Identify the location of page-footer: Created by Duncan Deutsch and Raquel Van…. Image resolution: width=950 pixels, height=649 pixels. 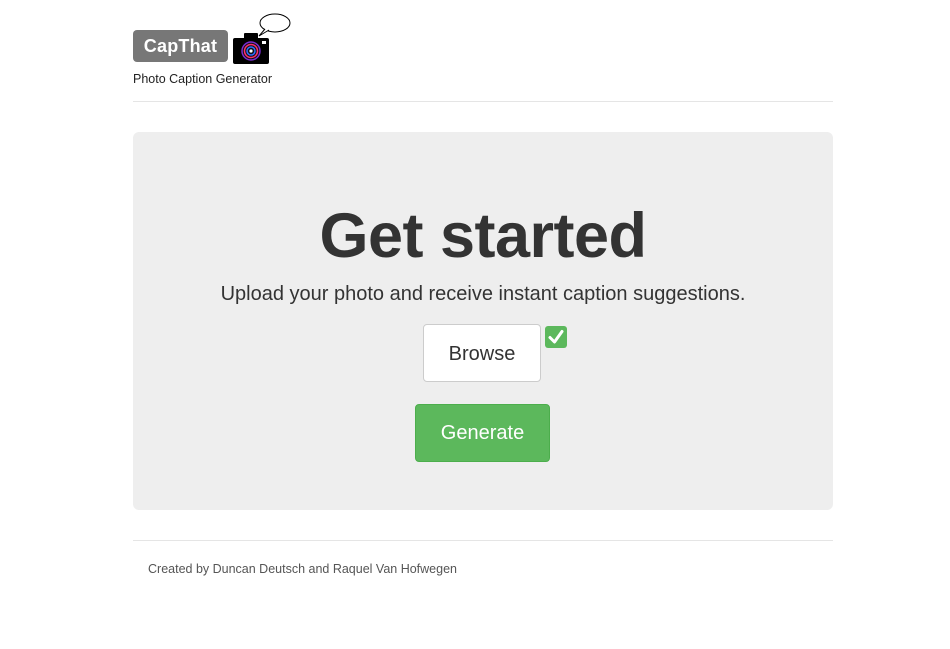
(483, 558).